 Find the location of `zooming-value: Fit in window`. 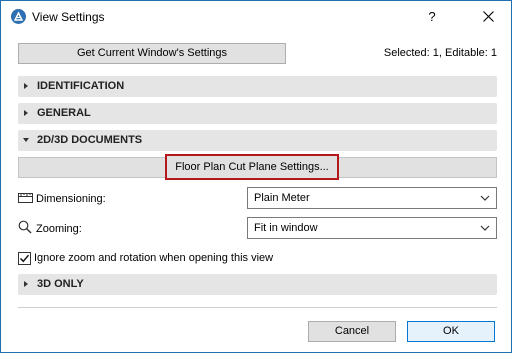

zooming-value: Fit in window is located at coordinates (286, 228).